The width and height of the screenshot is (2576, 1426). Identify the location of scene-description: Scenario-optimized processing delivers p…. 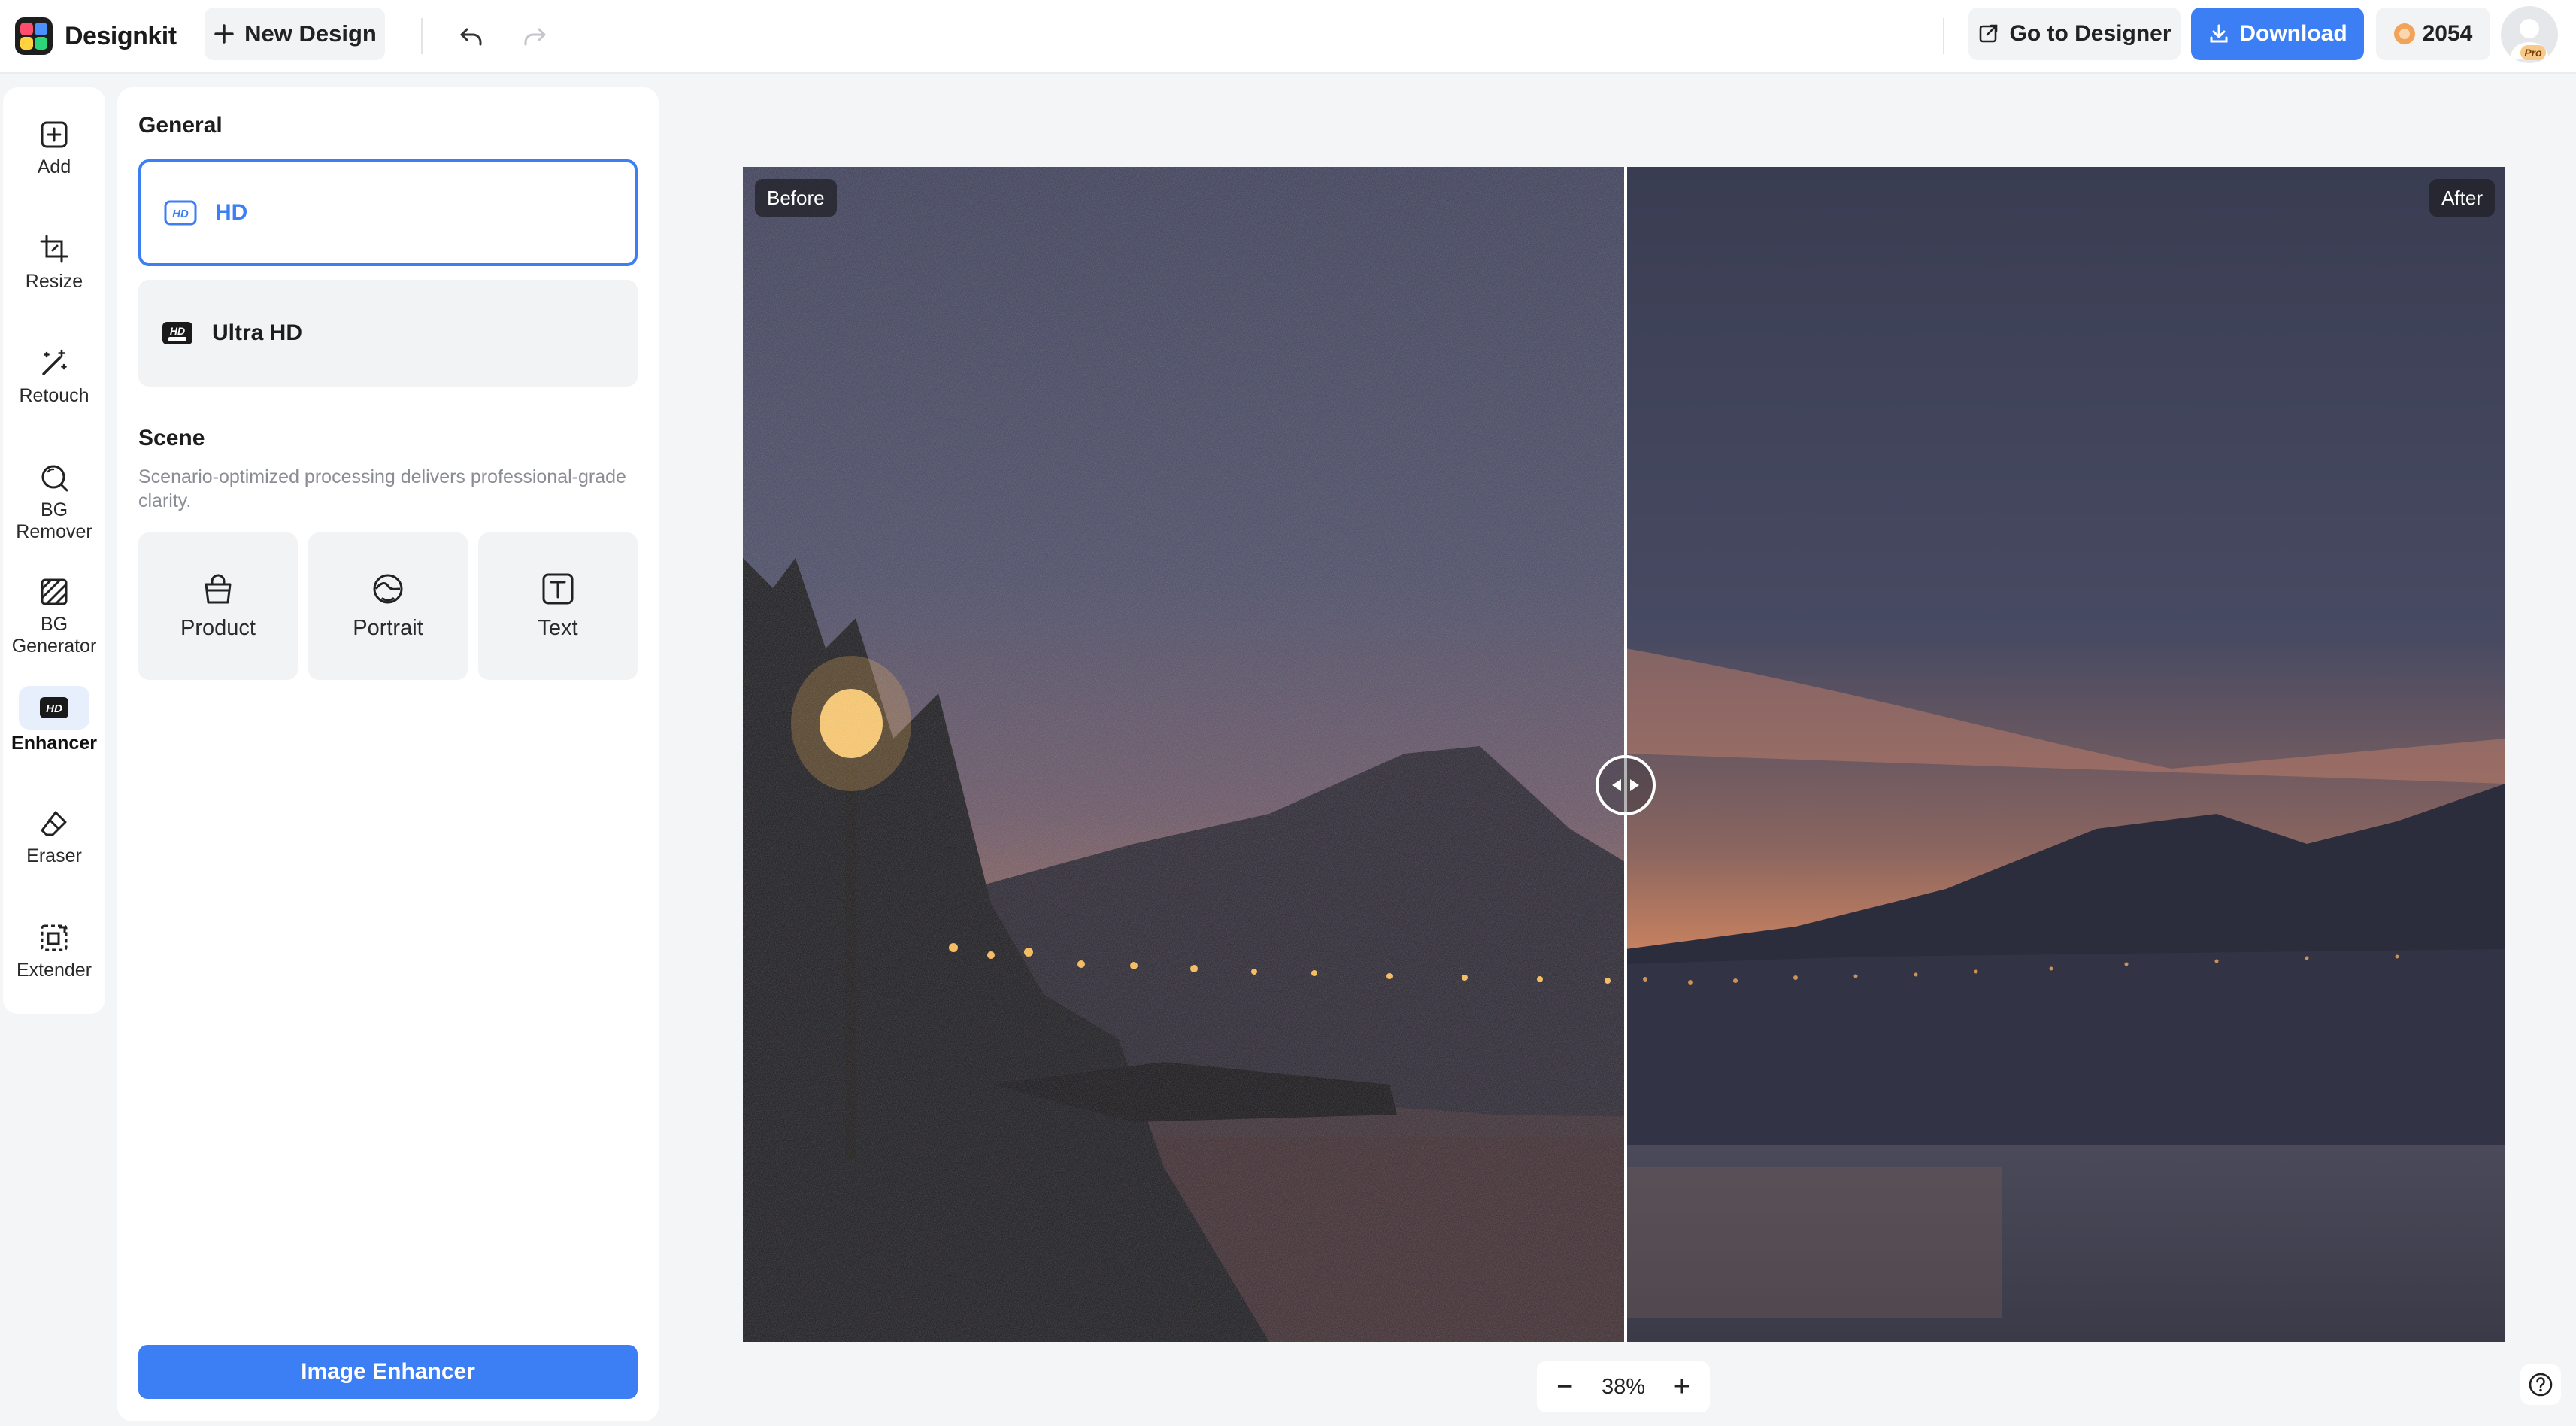
(382, 489).